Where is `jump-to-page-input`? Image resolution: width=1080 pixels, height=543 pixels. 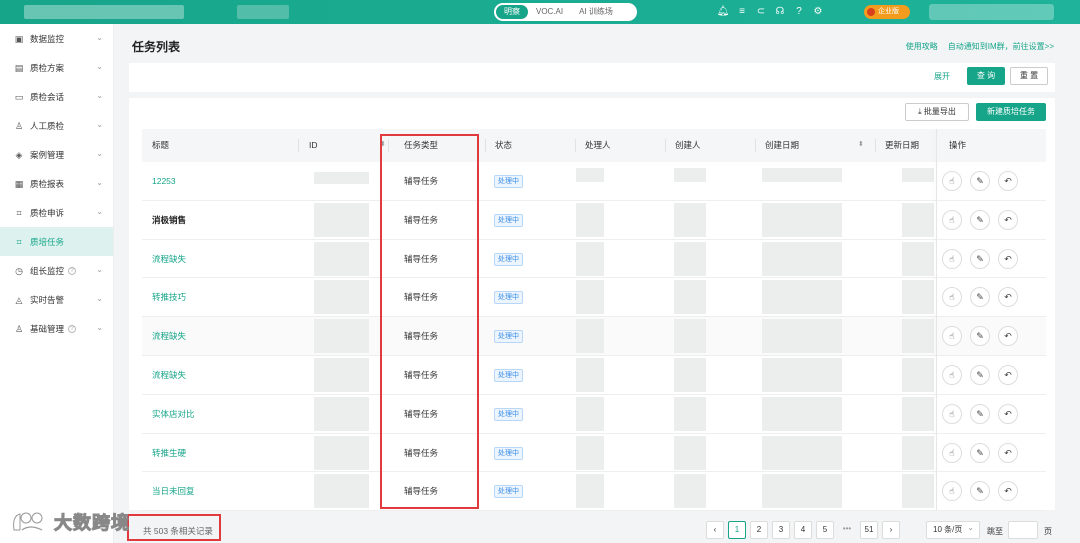
jump-to-page-input is located at coordinates (1023, 530).